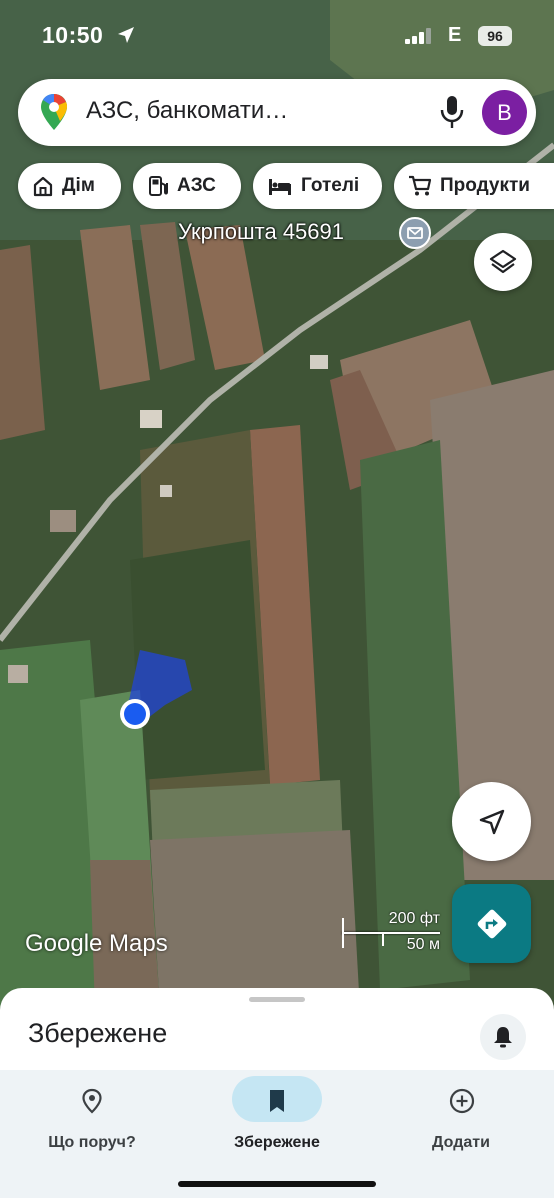 This screenshot has width=554, height=1198. Describe the element at coordinates (277, 1114) in the screenshot. I see `tab-saved: Збережене` at that location.